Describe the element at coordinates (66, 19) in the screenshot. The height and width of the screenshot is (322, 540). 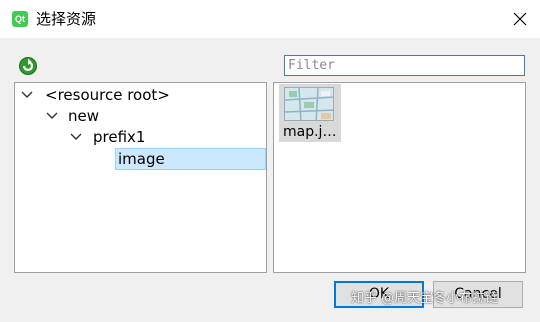
I see `window-title: 选择资源` at that location.